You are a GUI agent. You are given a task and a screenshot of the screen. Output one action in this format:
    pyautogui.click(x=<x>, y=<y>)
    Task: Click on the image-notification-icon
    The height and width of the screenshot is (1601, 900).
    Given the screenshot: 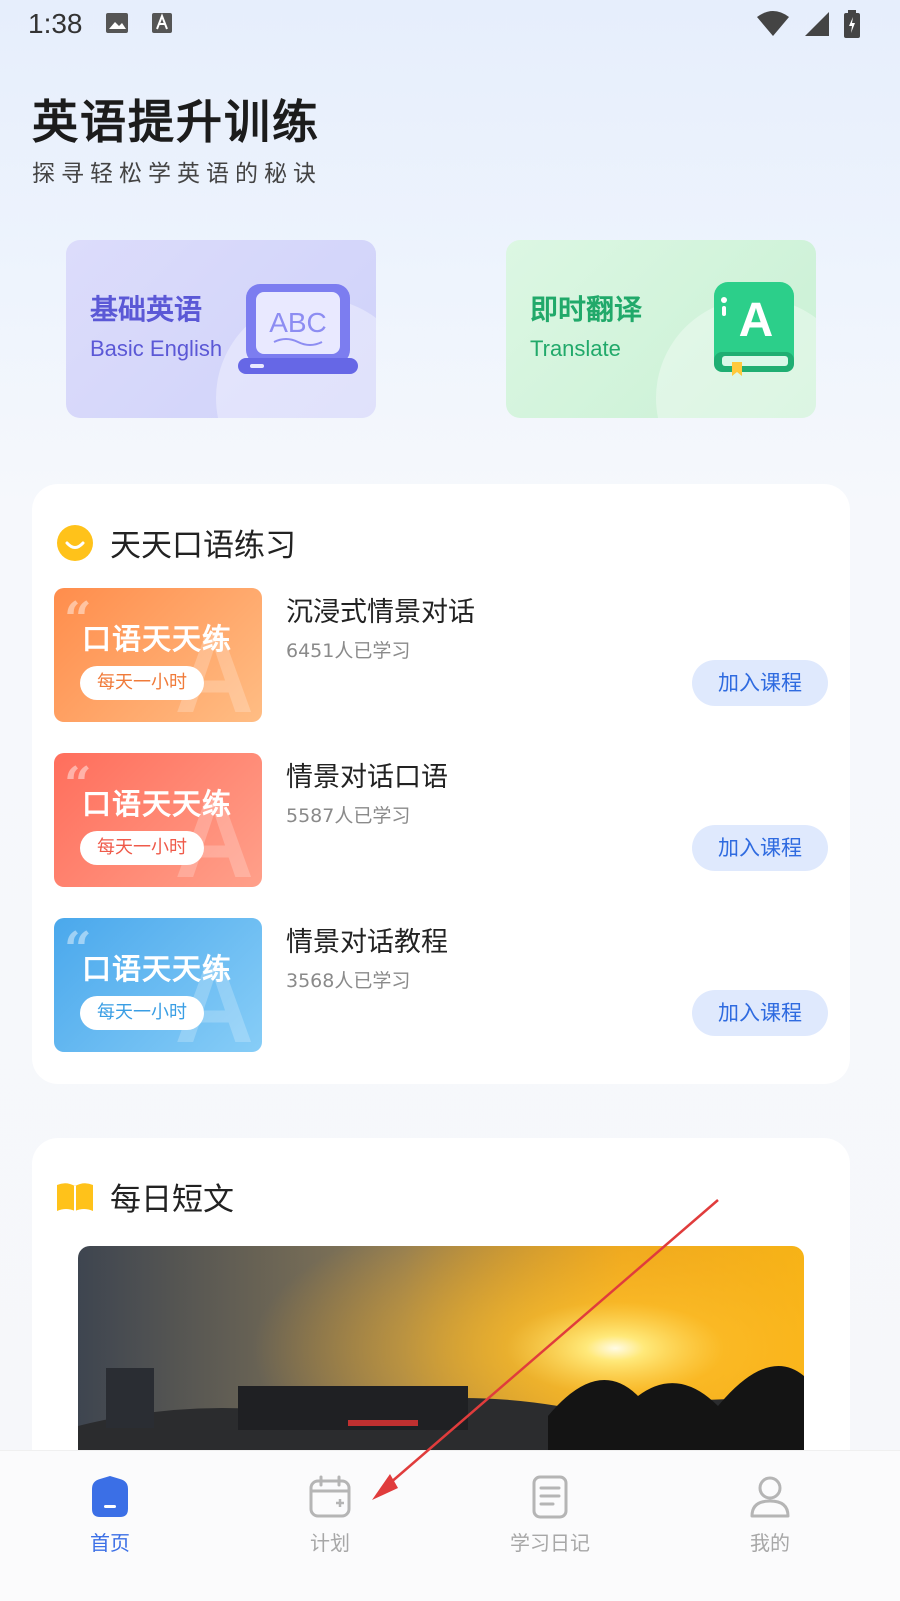 What is the action you would take?
    pyautogui.click(x=117, y=23)
    